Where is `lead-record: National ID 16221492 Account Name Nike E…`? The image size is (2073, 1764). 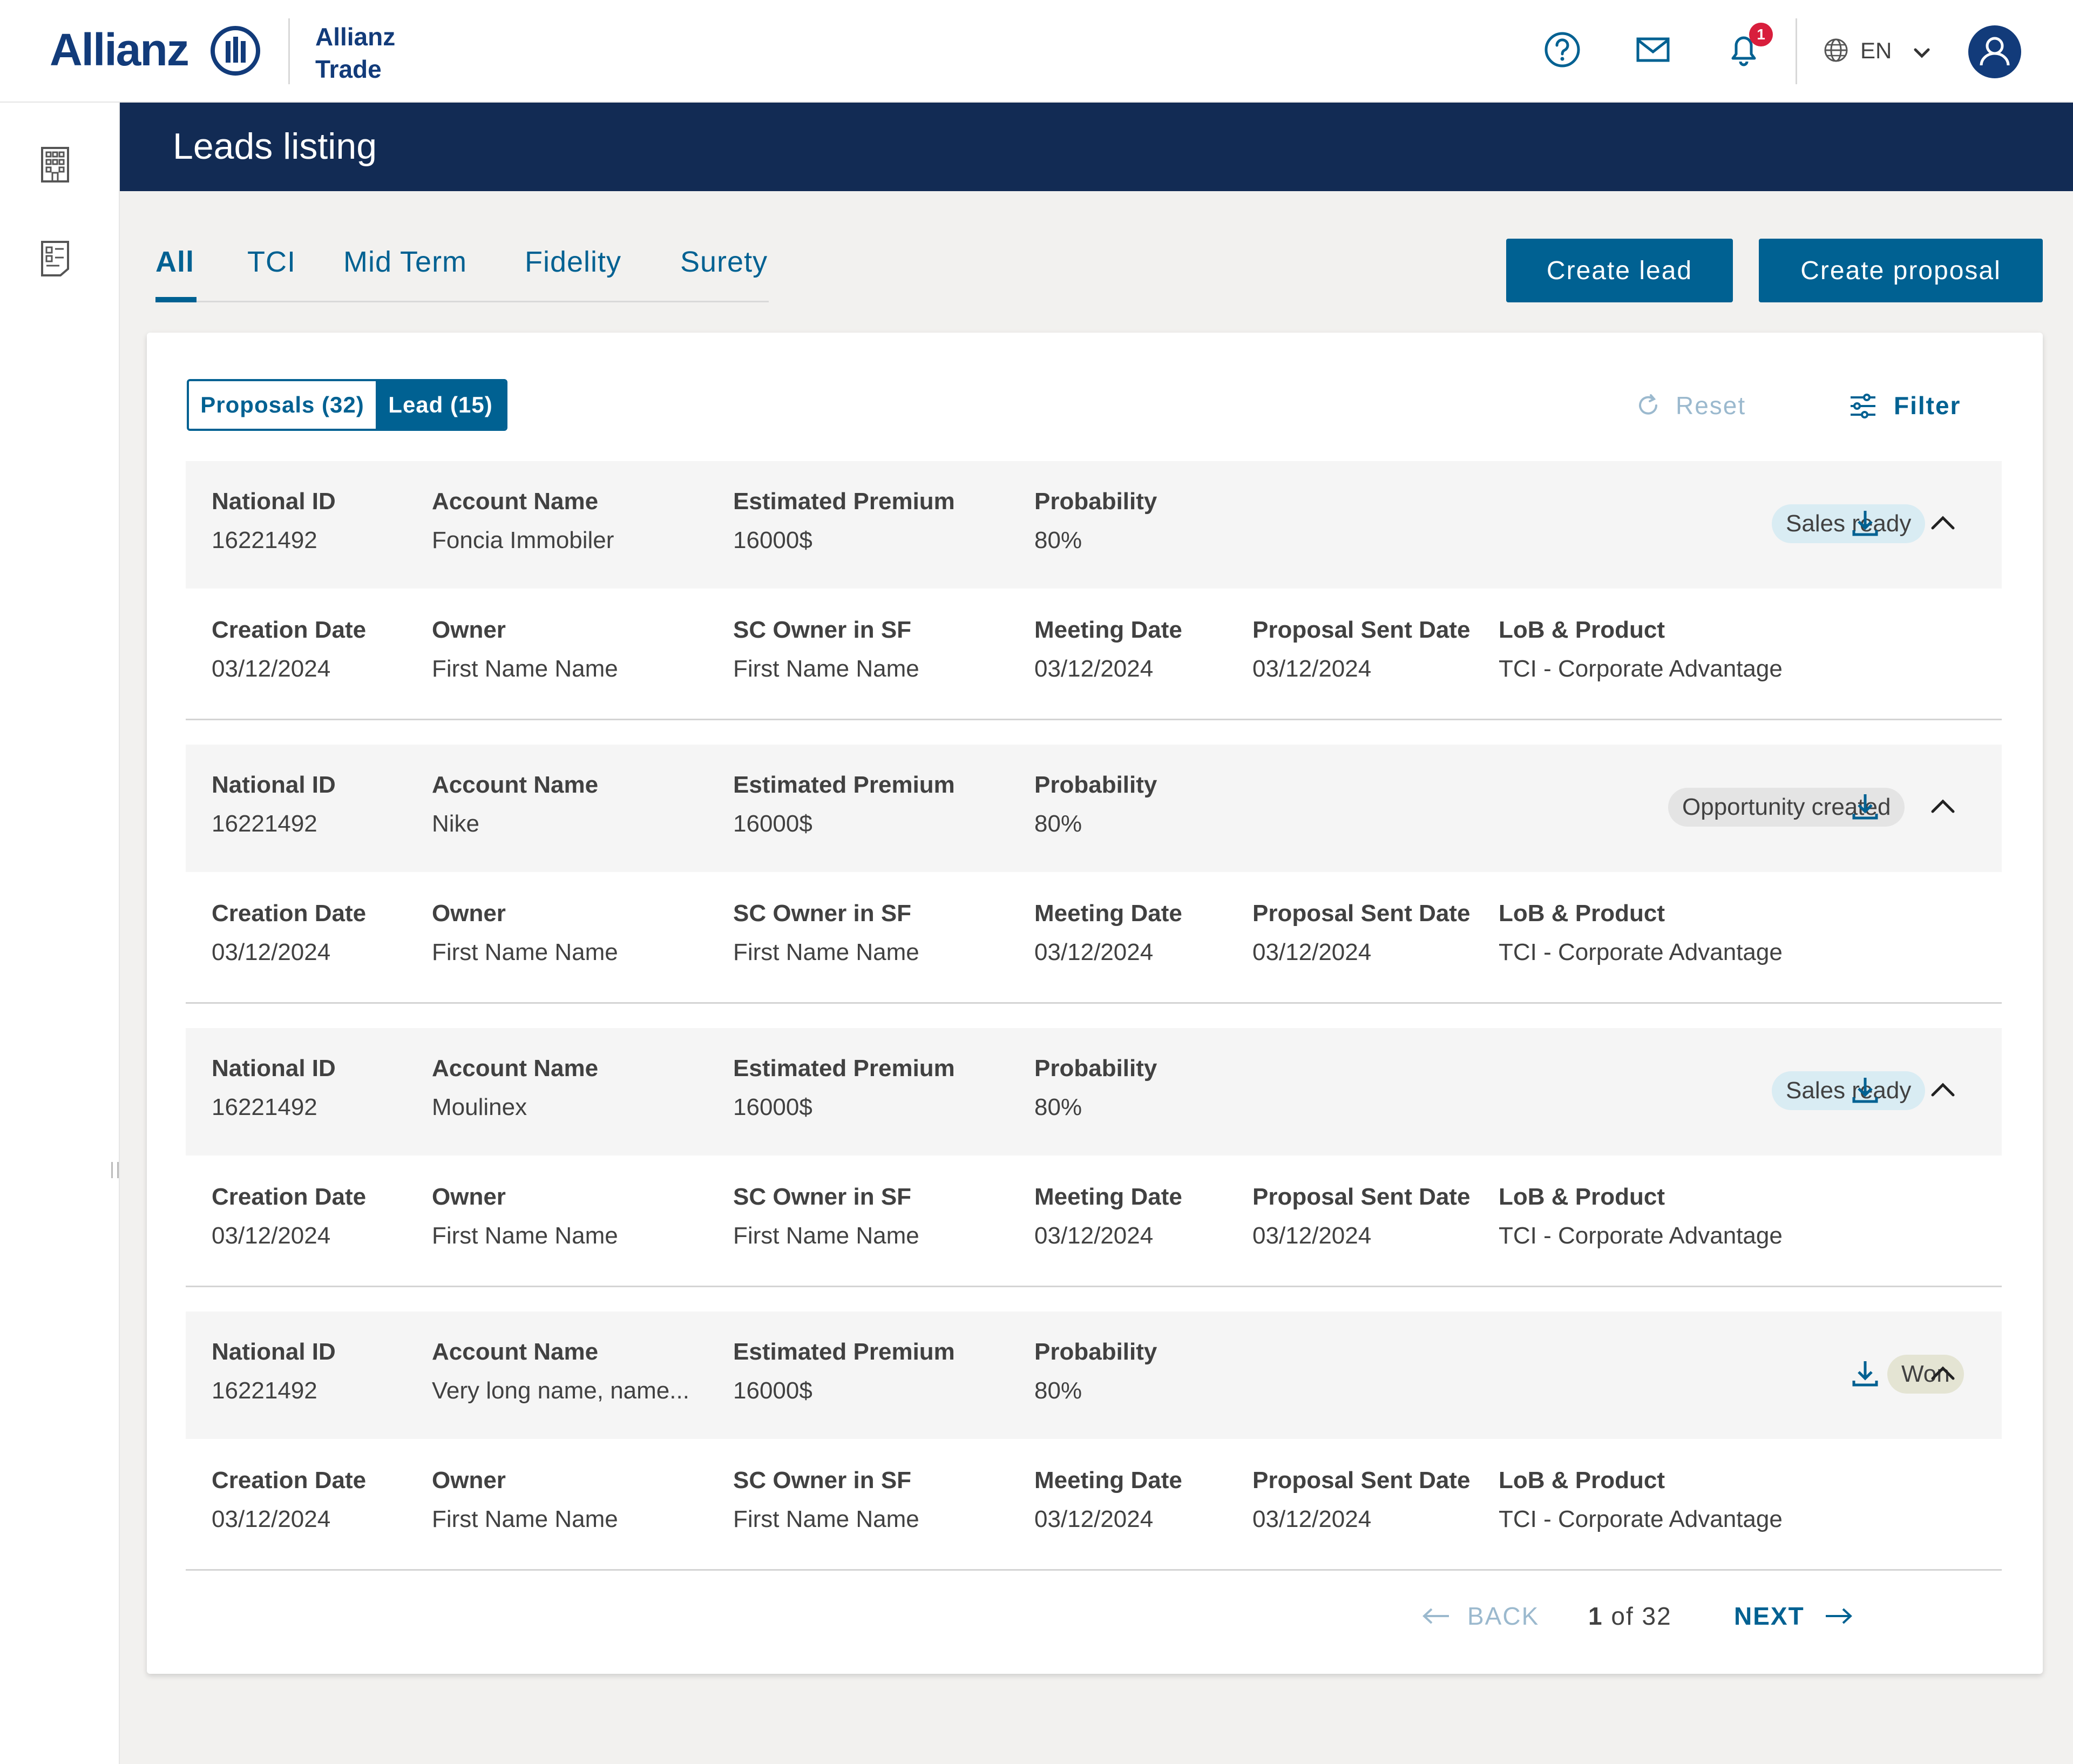 lead-record: National ID 16221492 Account Name Nike E… is located at coordinates (1094, 874).